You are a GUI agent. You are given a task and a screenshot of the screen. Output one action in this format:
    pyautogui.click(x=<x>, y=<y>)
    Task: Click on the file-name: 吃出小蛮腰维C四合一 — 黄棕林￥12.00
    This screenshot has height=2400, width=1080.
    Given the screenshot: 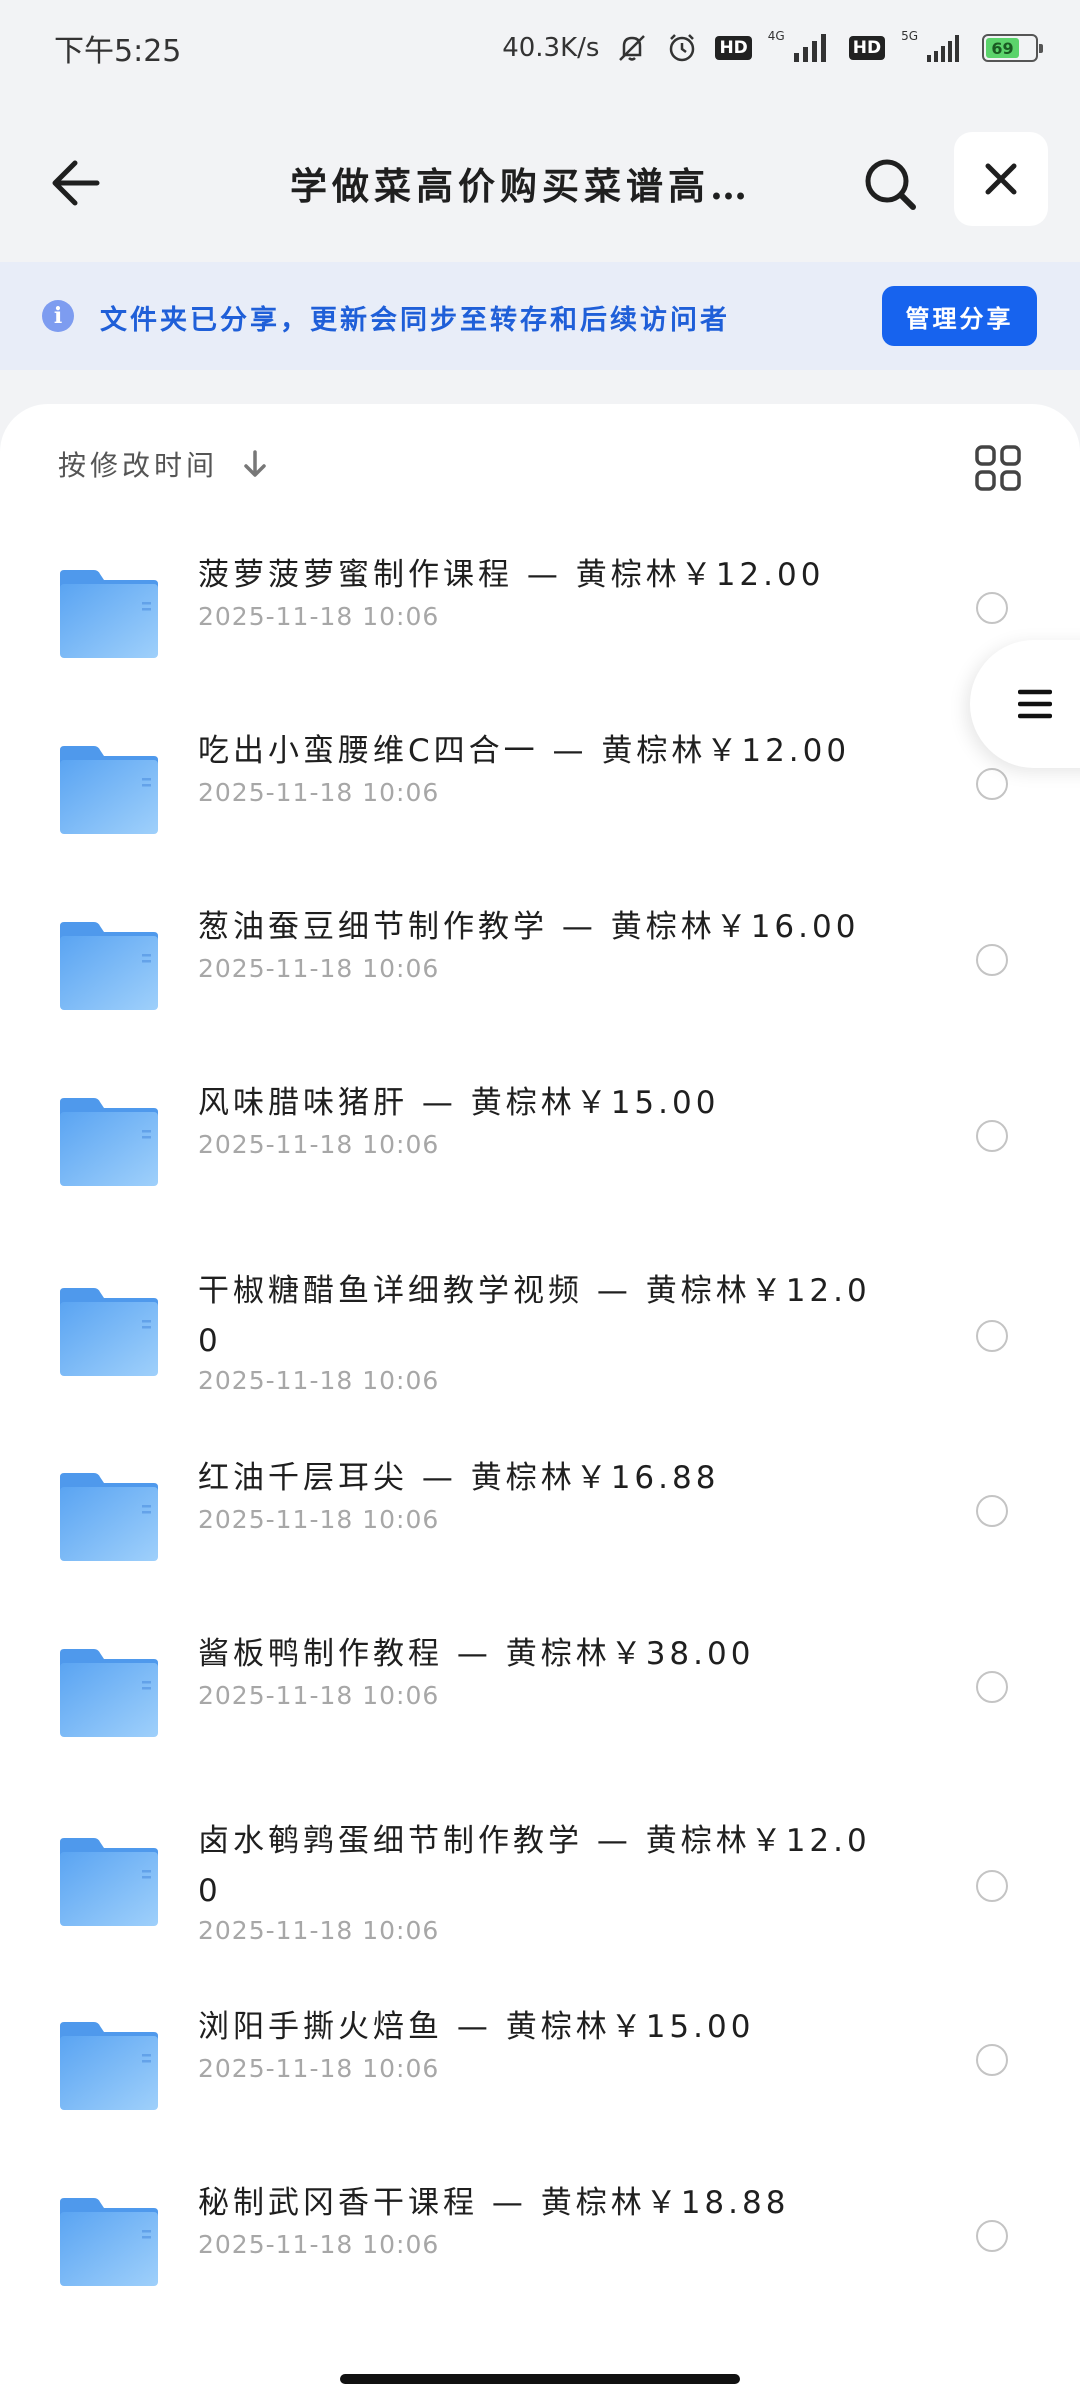 What is the action you would take?
    pyautogui.click(x=524, y=751)
    